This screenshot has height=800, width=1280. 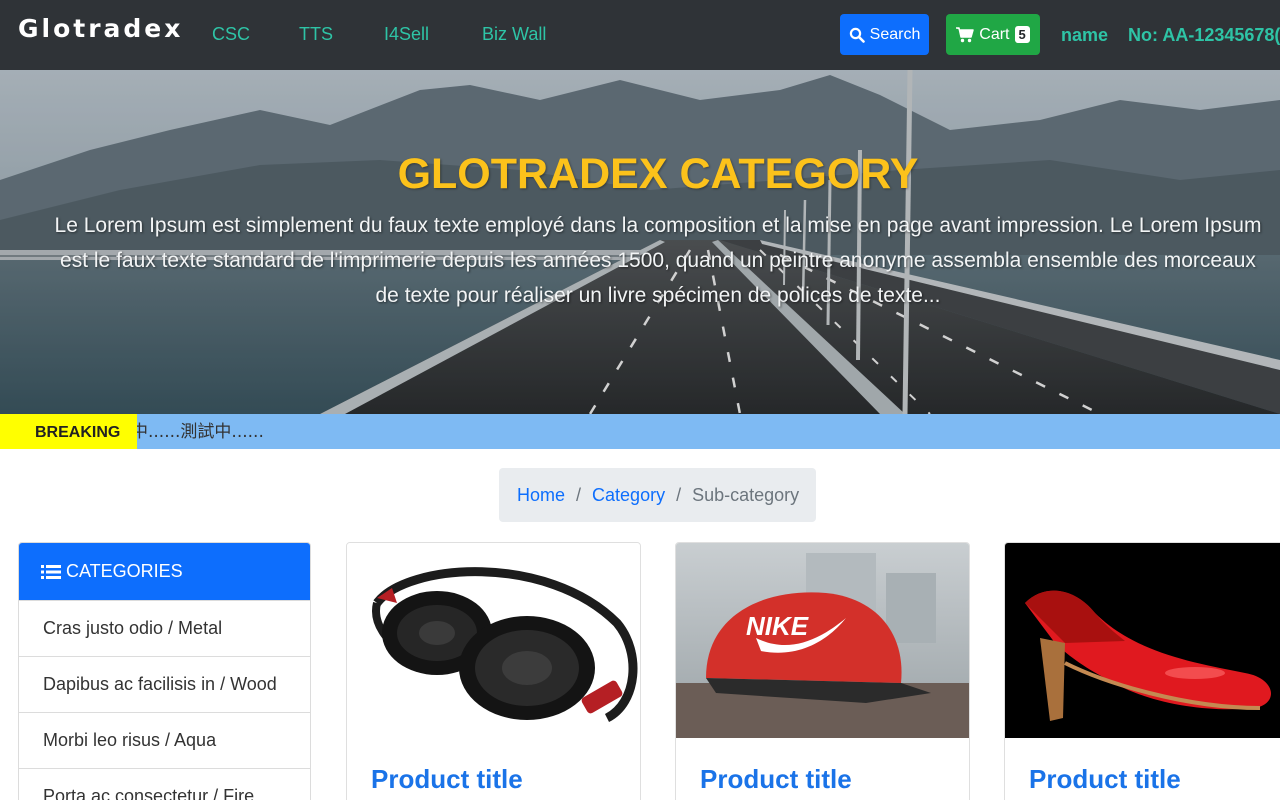 I want to click on nav-link-i4sell: I4Sell, so click(x=406, y=34).